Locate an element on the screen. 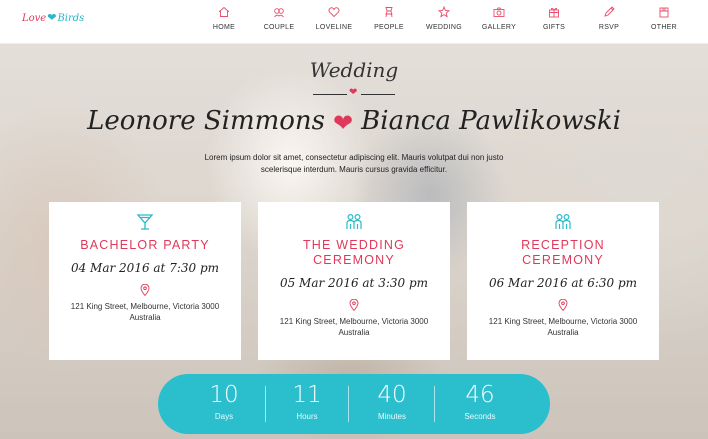 This screenshot has height=439, width=708. nav-gallery-label: GALLERY is located at coordinates (499, 27).